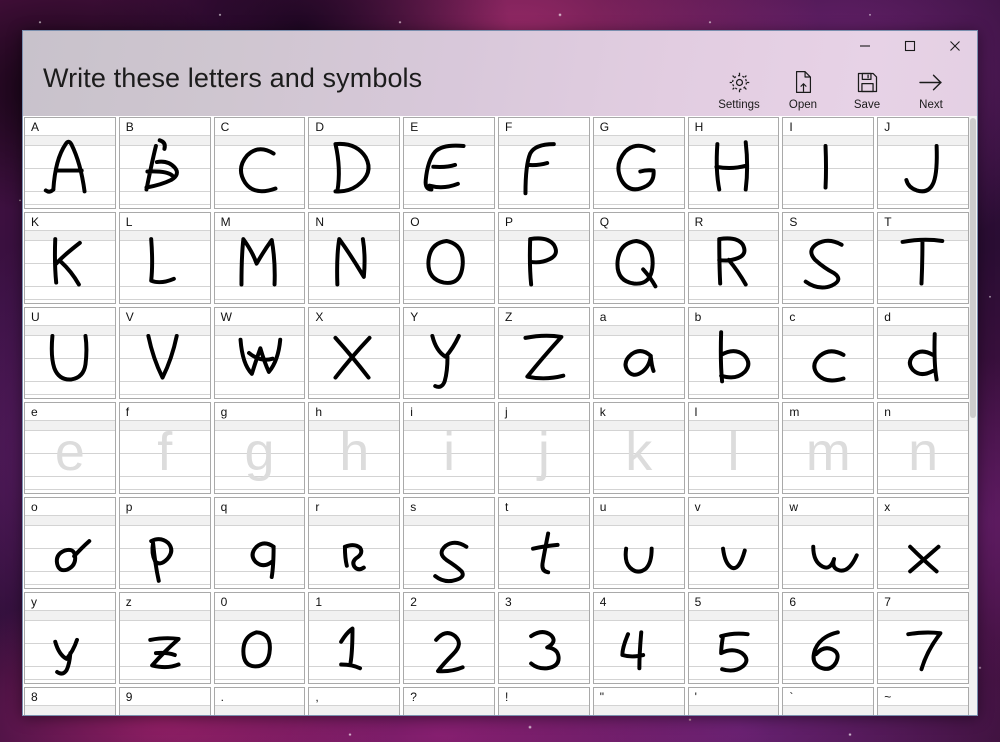  I want to click on close-button, so click(954, 46).